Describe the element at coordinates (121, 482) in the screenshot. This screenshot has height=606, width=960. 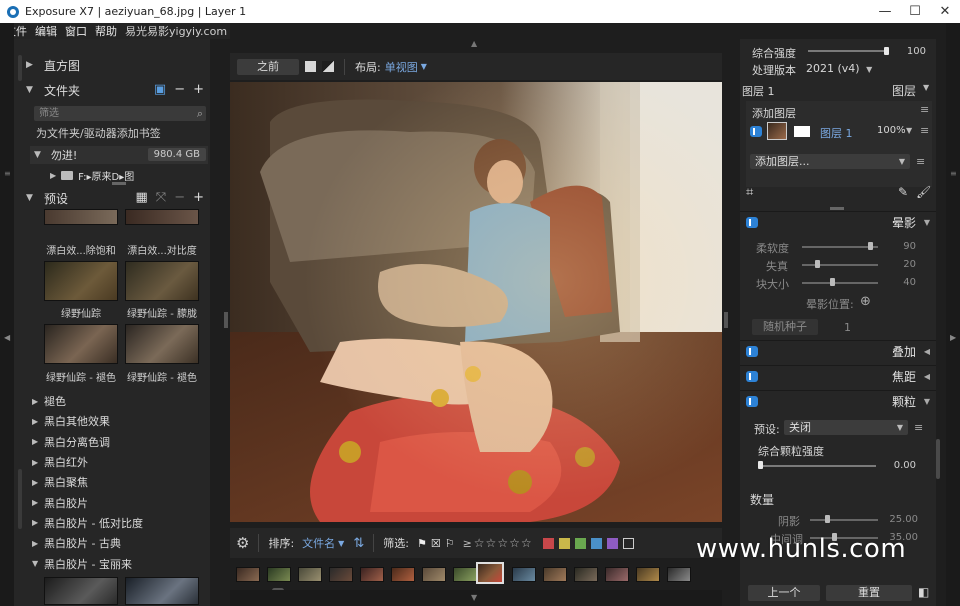
I see `preset-group-item: ▶ 黑白聚焦` at that location.